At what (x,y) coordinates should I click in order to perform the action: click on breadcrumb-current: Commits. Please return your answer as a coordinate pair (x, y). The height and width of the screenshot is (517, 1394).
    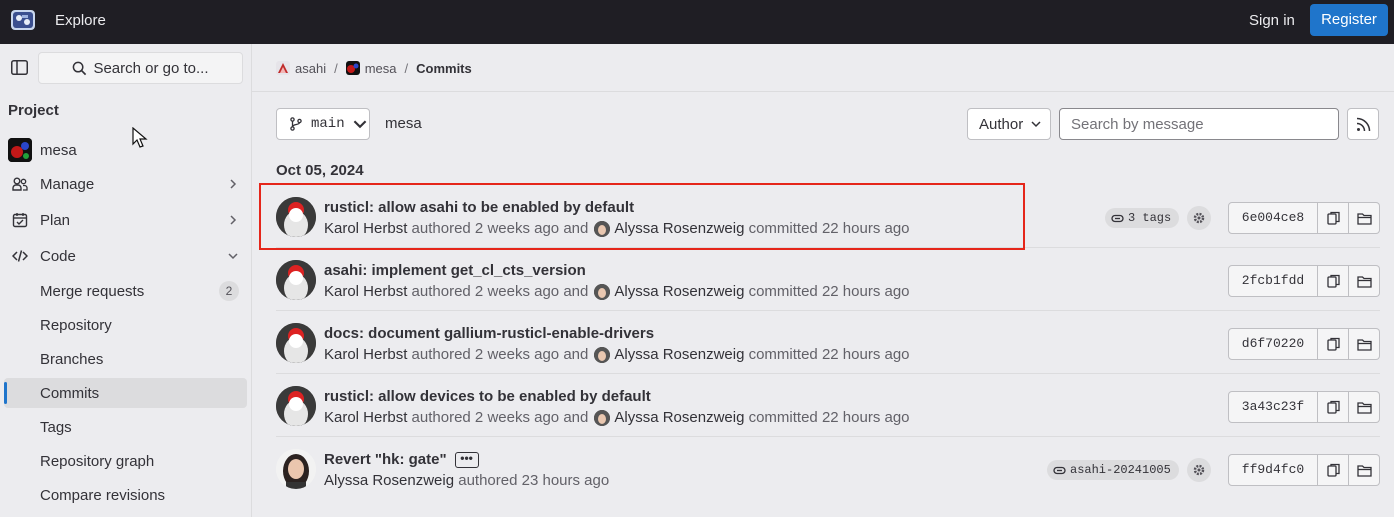
    Looking at the image, I should click on (444, 68).